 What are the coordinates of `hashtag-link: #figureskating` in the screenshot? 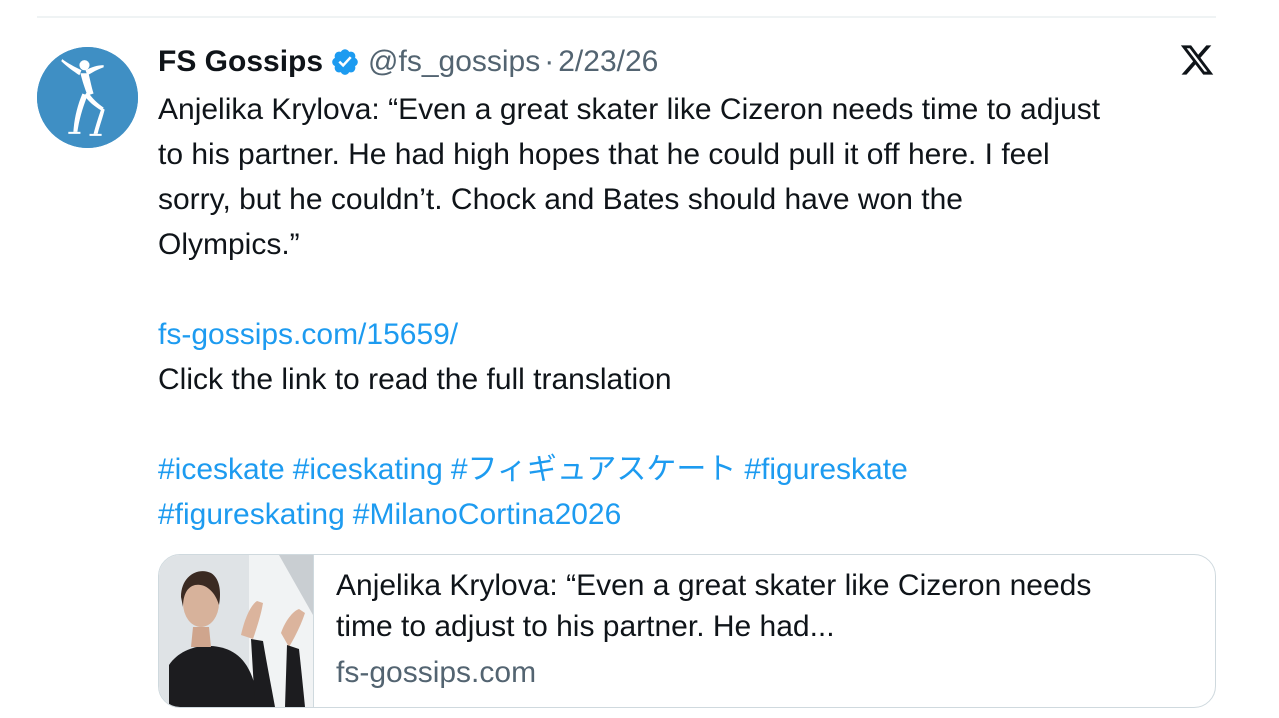 It's located at (251, 514).